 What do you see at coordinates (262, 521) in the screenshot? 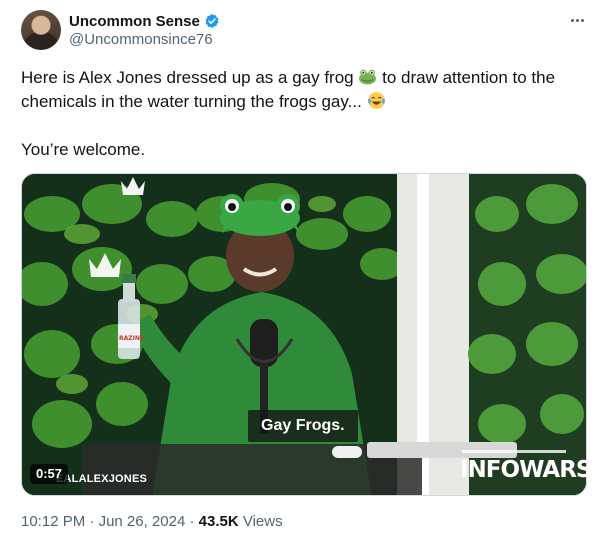
I see `views-label: Views` at bounding box center [262, 521].